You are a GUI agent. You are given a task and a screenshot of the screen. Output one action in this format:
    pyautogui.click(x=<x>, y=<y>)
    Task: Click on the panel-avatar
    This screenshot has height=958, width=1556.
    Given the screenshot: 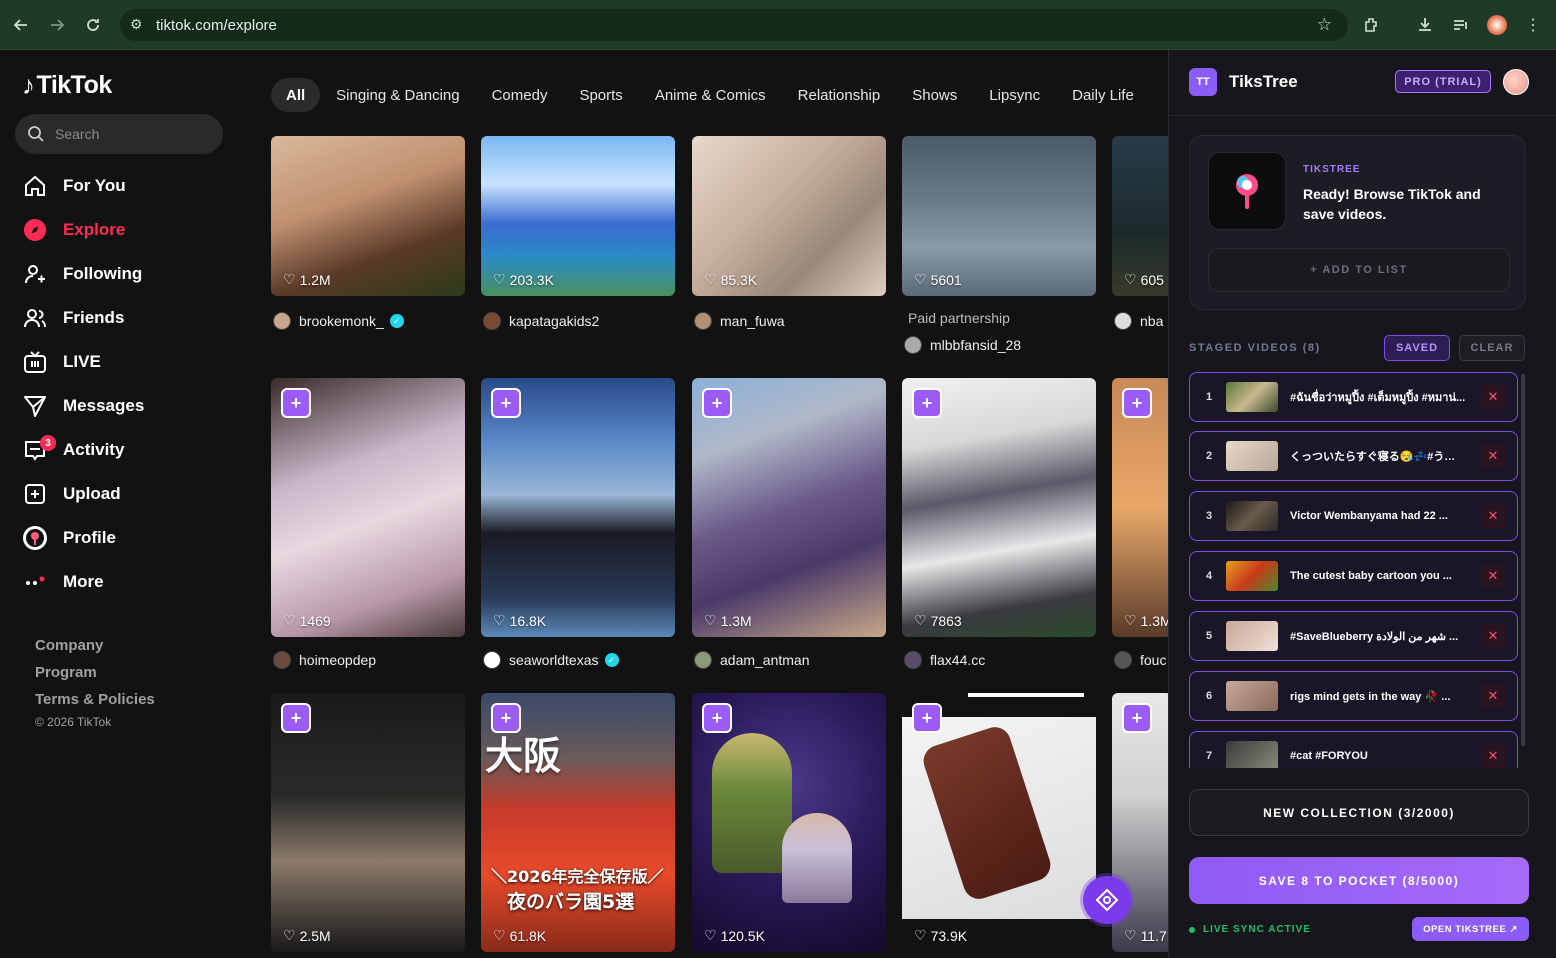 What is the action you would take?
    pyautogui.click(x=1516, y=82)
    